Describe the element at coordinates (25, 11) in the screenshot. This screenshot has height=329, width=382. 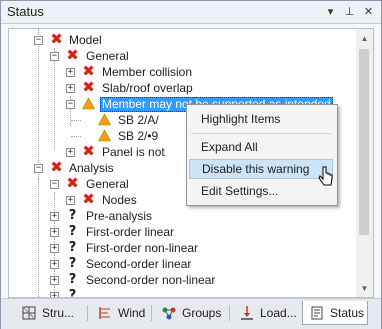
I see `panel-title: Status` at that location.